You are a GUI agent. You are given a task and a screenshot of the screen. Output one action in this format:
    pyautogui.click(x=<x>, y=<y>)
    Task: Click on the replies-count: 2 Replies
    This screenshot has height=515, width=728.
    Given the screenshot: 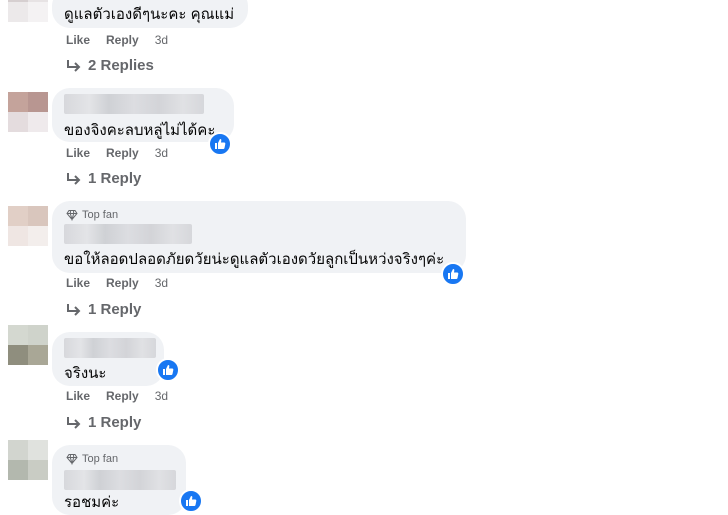 What is the action you would take?
    pyautogui.click(x=121, y=65)
    